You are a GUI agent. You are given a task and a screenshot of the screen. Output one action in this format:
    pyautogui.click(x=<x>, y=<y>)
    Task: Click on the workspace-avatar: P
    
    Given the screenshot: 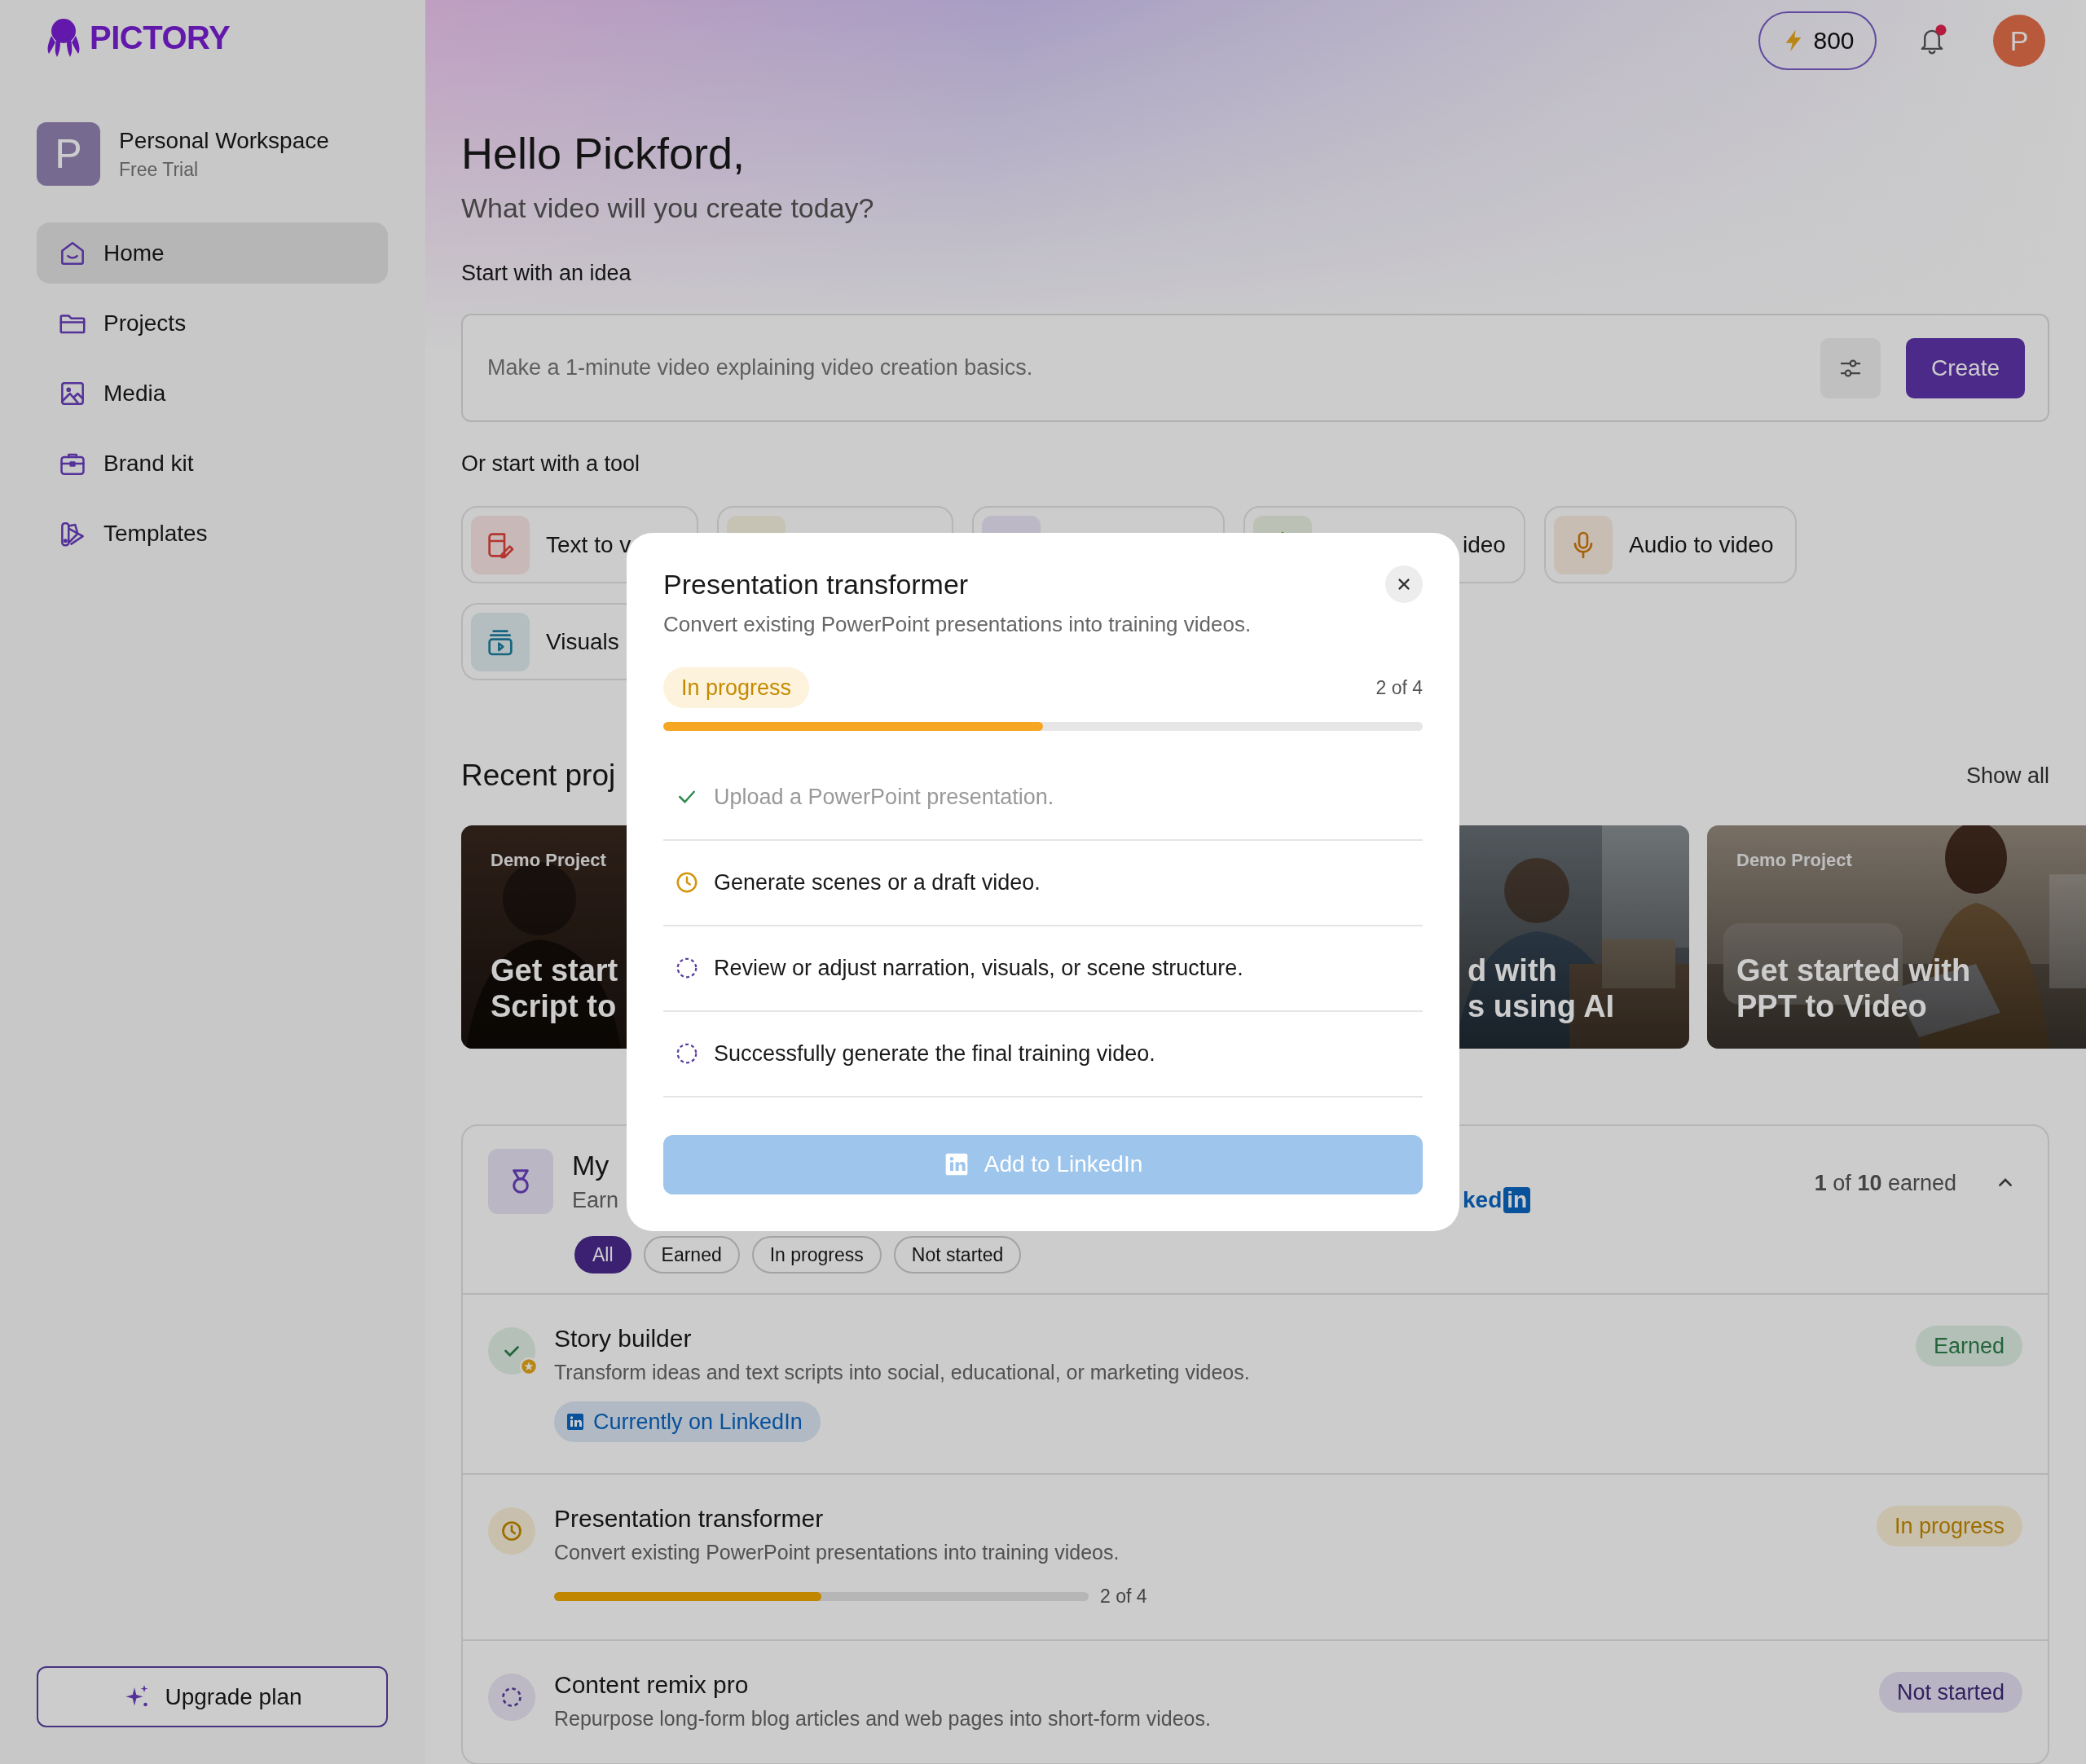 What is the action you would take?
    pyautogui.click(x=68, y=154)
    